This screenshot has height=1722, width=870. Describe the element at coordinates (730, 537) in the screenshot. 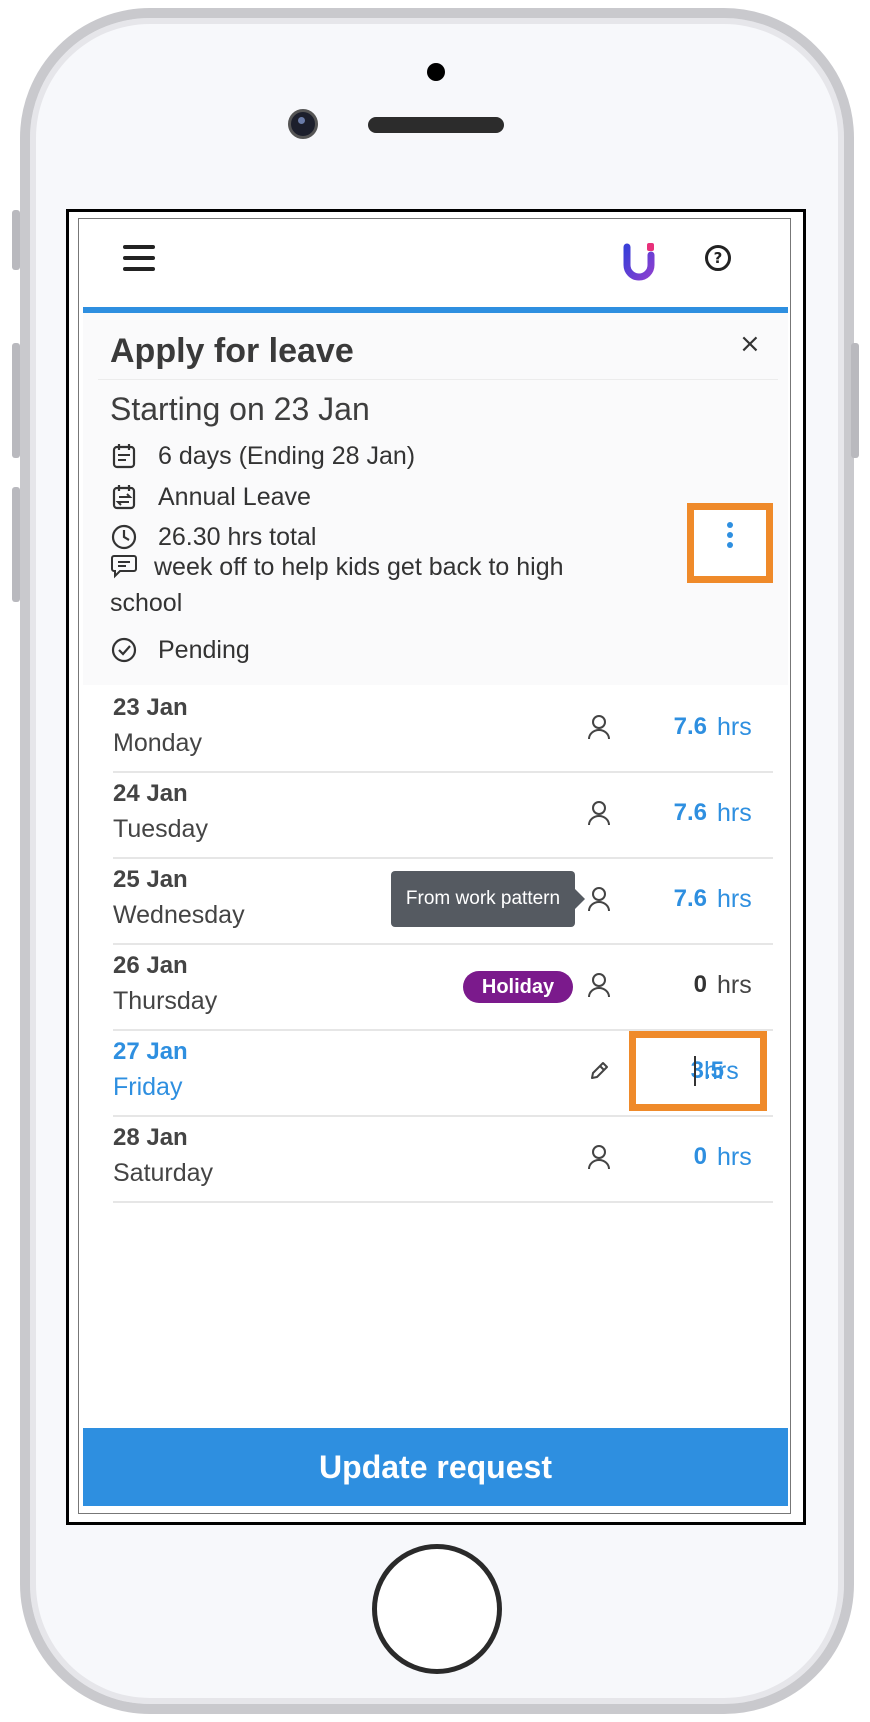

I see `more-options-icon` at that location.